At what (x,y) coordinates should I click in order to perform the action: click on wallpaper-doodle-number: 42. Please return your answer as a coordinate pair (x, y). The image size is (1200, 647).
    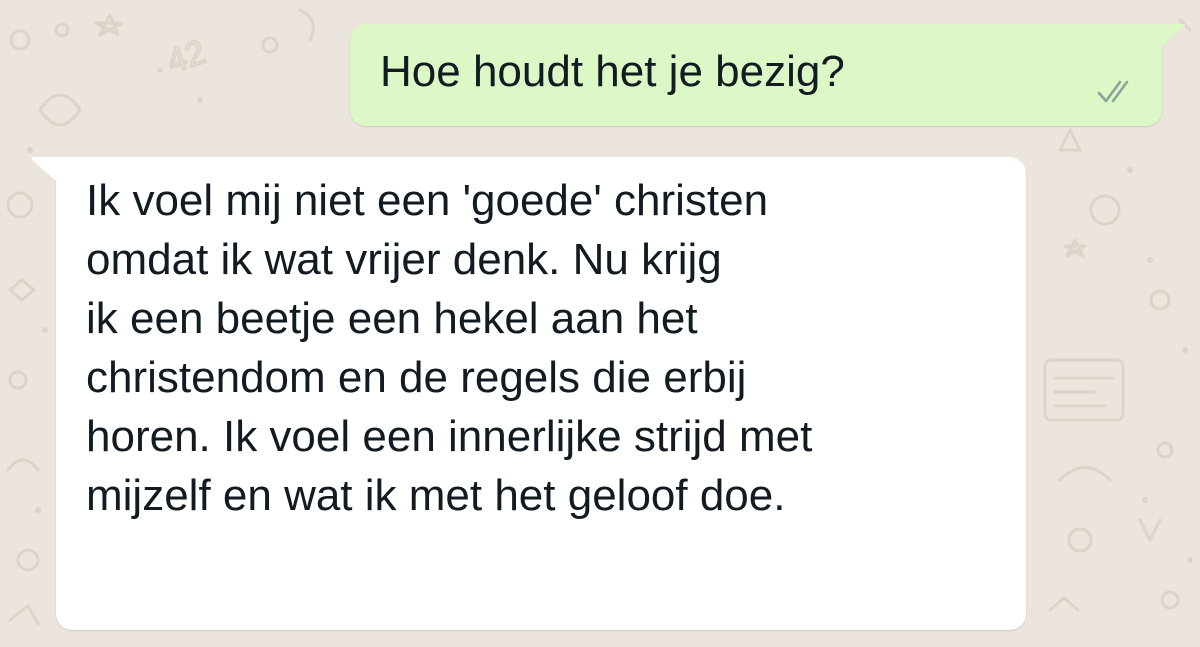
    Looking at the image, I should click on (186, 57).